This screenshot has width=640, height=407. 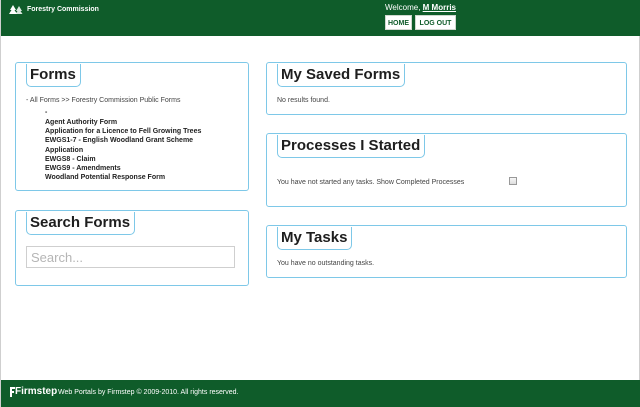 What do you see at coordinates (126, 100) in the screenshot?
I see `breadcrumb-current: Forestry Commission Public Forms` at bounding box center [126, 100].